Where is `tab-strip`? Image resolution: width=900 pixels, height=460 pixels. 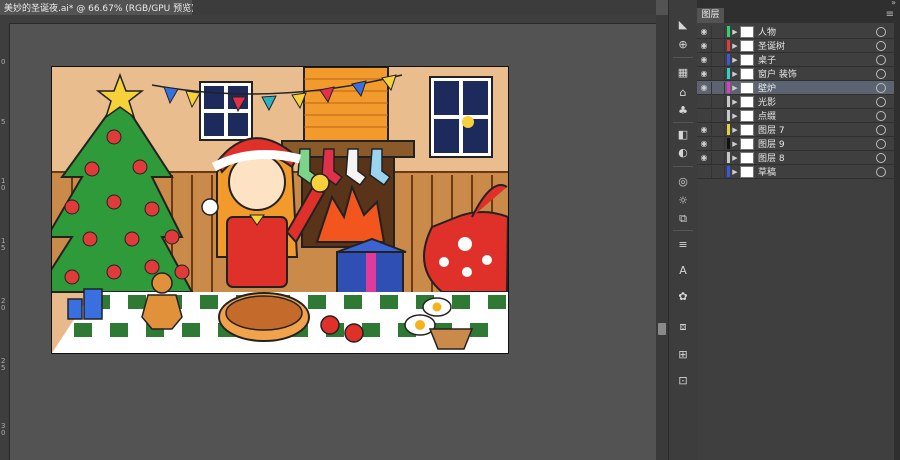
tab-strip is located at coordinates (424, 7).